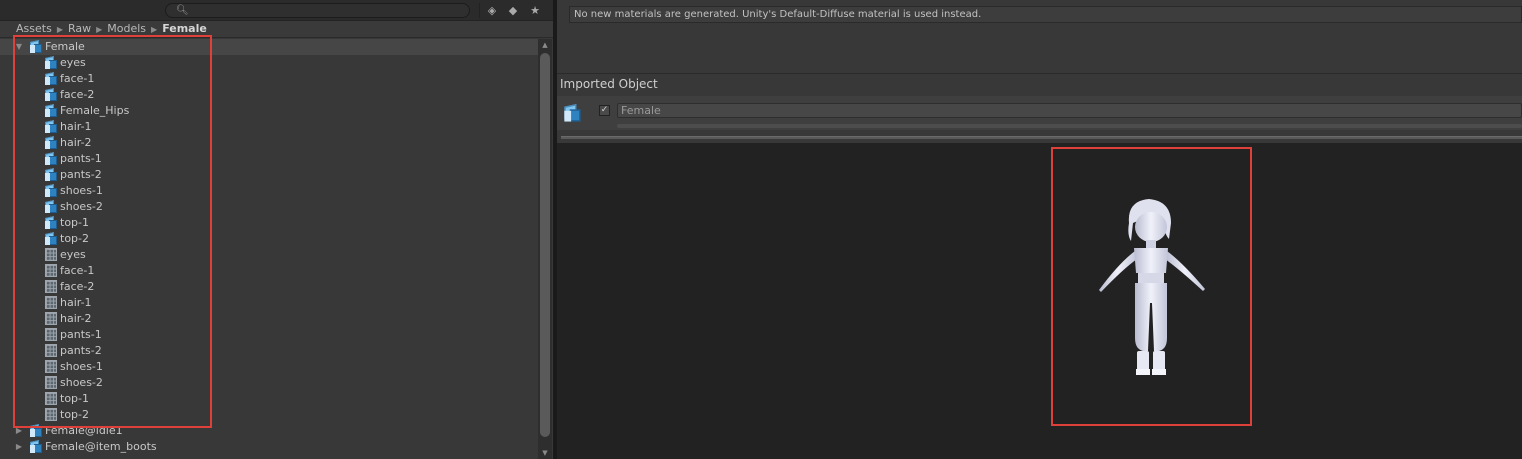 The width and height of the screenshot is (1522, 459). What do you see at coordinates (545, 453) in the screenshot?
I see `scroll-down-icon: ▼` at bounding box center [545, 453].